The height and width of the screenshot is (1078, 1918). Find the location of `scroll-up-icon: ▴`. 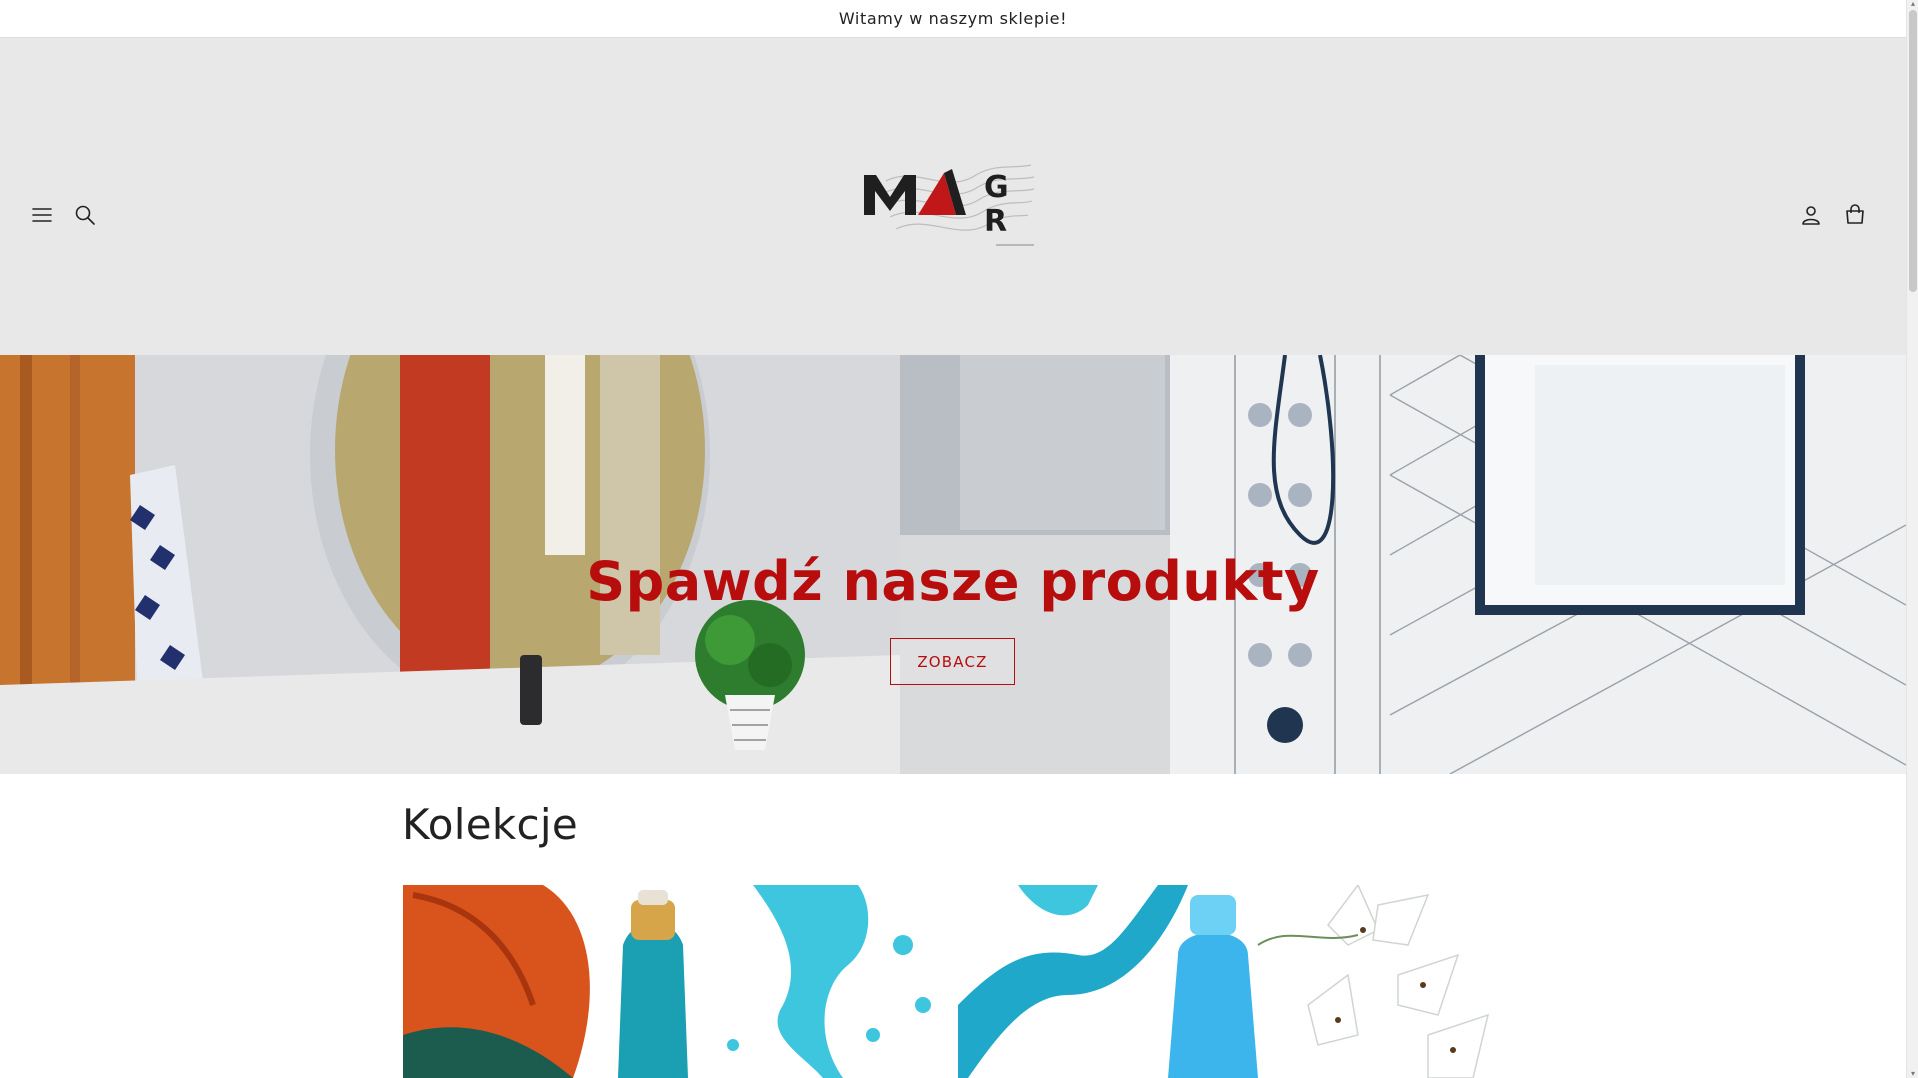

scroll-up-icon: ▴ is located at coordinates (1913, 4).